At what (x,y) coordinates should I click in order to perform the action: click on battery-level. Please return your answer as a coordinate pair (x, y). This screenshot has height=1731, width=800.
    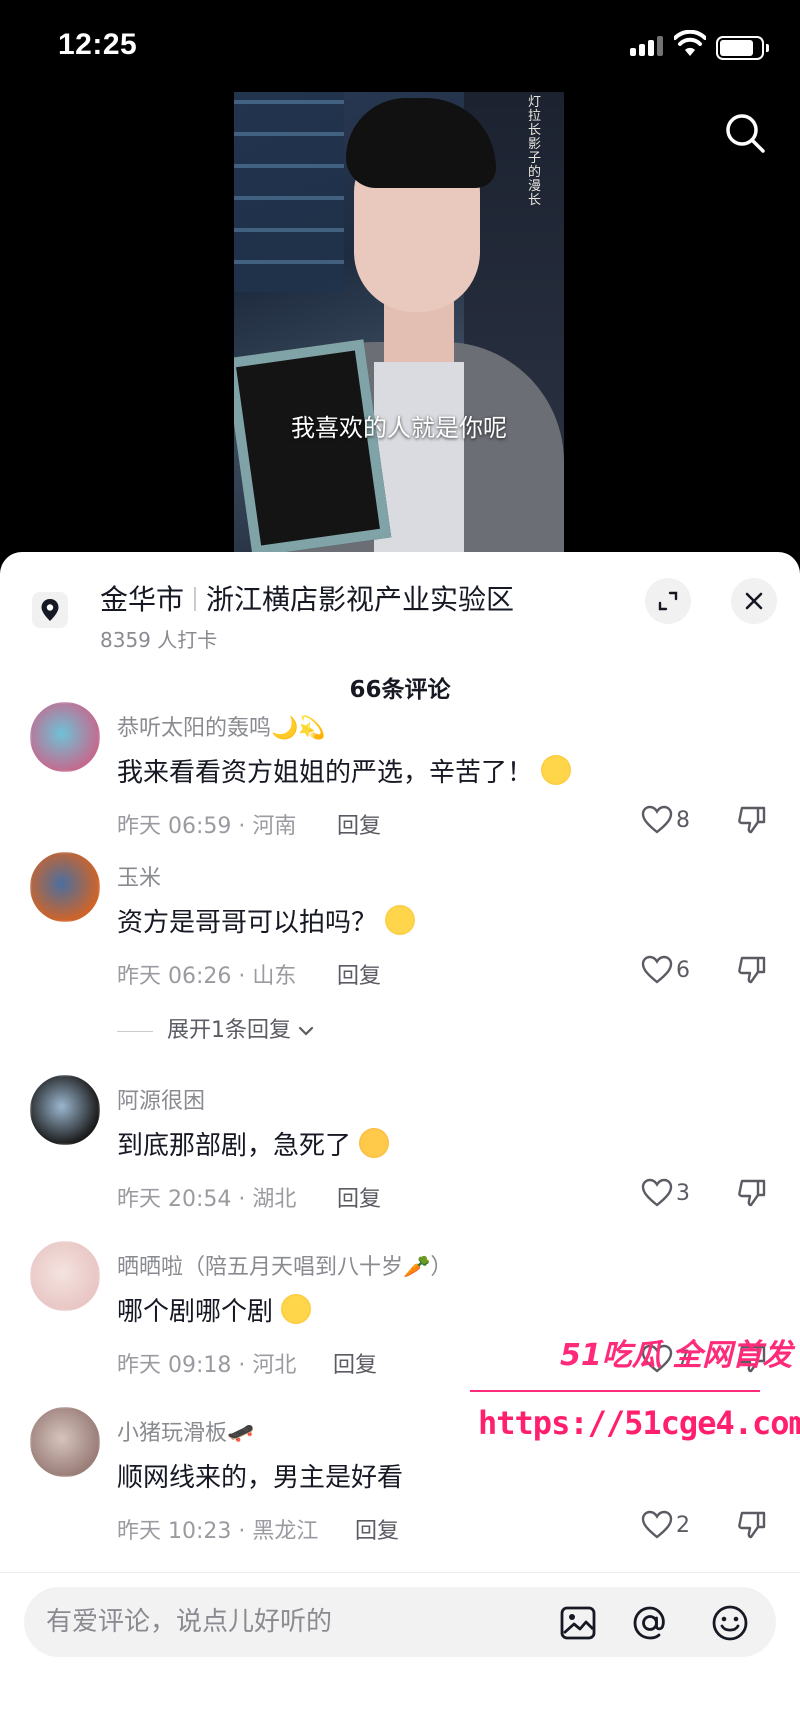
    Looking at the image, I should click on (737, 48).